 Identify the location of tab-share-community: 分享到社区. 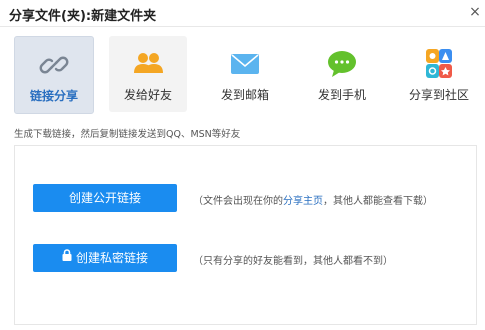
(439, 74).